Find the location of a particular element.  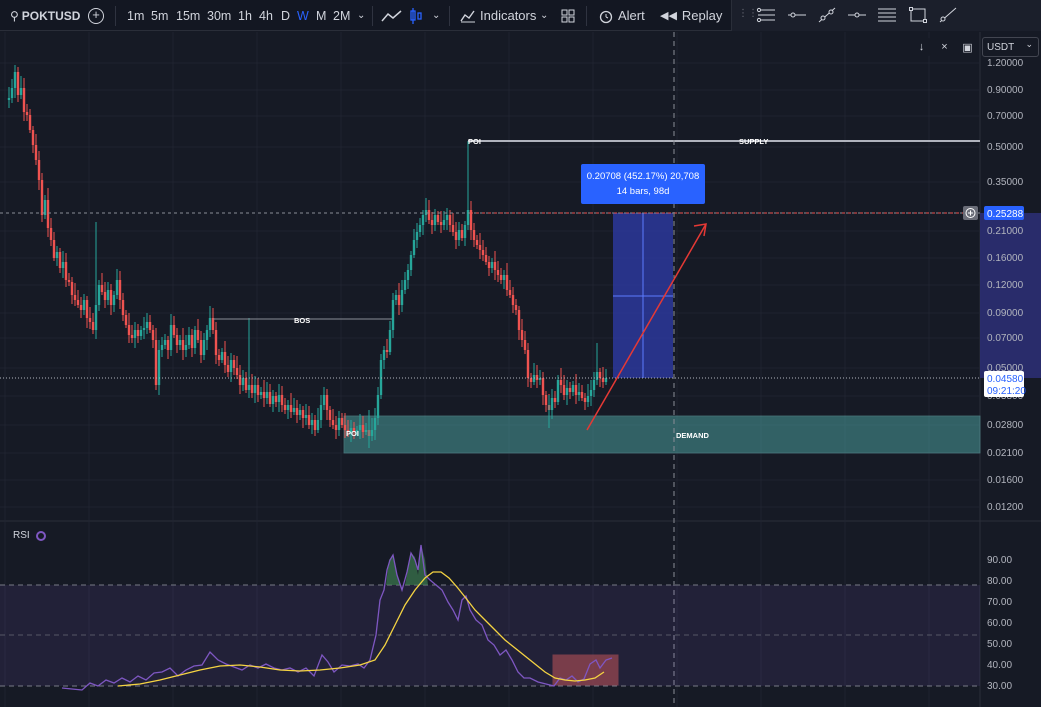

timeframe-w: W is located at coordinates (303, 15).